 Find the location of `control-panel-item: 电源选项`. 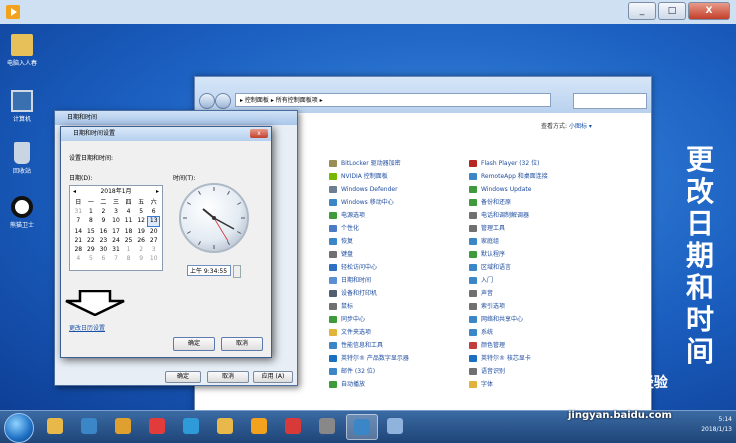

control-panel-item: 电源选项 is located at coordinates (404, 215).